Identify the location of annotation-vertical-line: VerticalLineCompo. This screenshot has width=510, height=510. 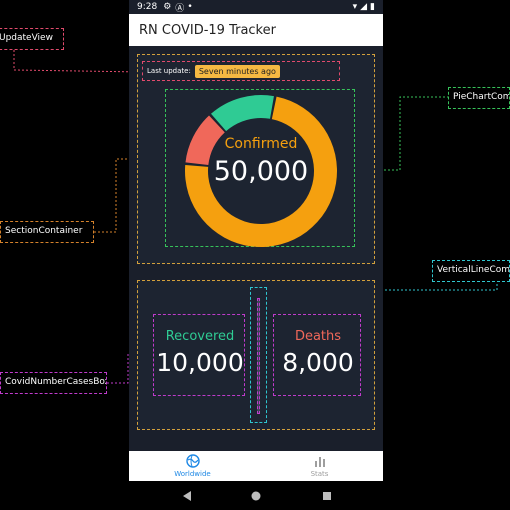
(471, 271).